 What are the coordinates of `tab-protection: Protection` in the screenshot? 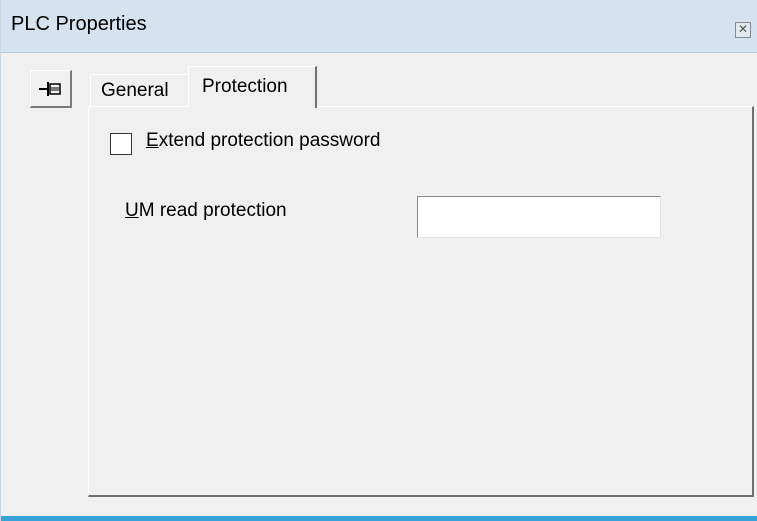 It's located at (252, 87).